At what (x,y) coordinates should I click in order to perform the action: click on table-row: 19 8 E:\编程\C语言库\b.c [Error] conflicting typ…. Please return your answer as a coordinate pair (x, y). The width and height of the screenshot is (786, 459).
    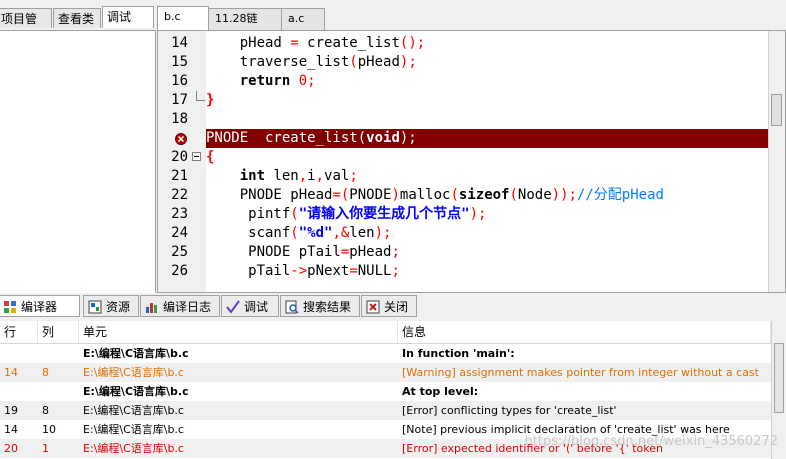
    Looking at the image, I should click on (385, 410).